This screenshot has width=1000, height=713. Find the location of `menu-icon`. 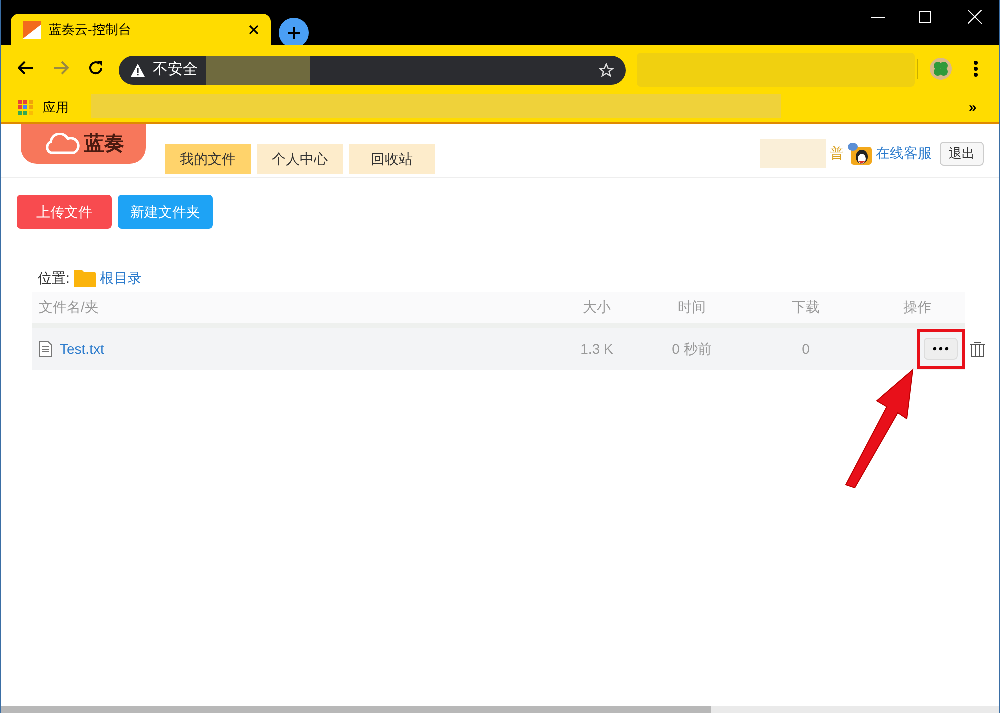

menu-icon is located at coordinates (976, 69).